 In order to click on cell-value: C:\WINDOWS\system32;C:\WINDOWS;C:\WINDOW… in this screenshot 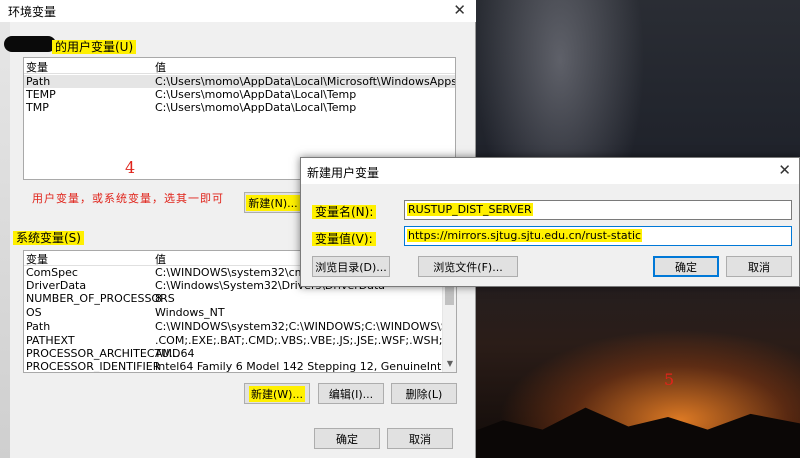, I will do `click(306, 326)`.